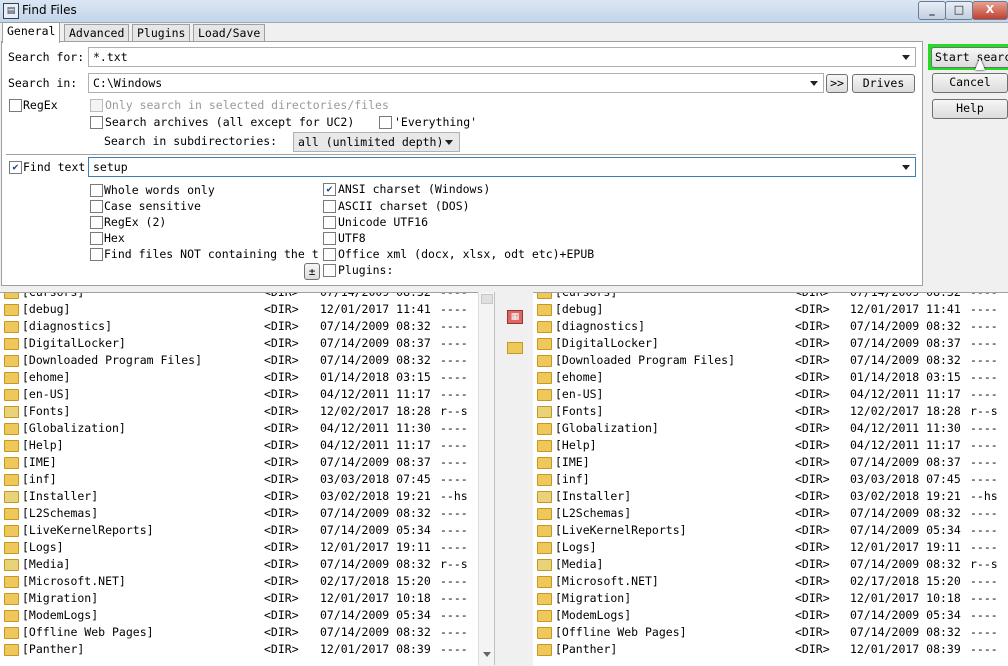 Image resolution: width=1008 pixels, height=666 pixels. I want to click on tab-load-save: Load/Save, so click(229, 33).